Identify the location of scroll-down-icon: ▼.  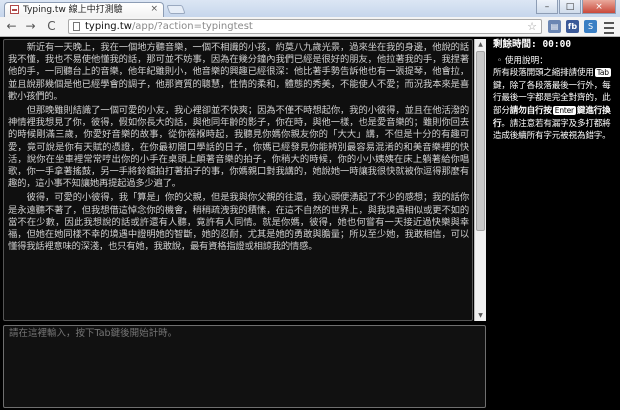
(480, 315).